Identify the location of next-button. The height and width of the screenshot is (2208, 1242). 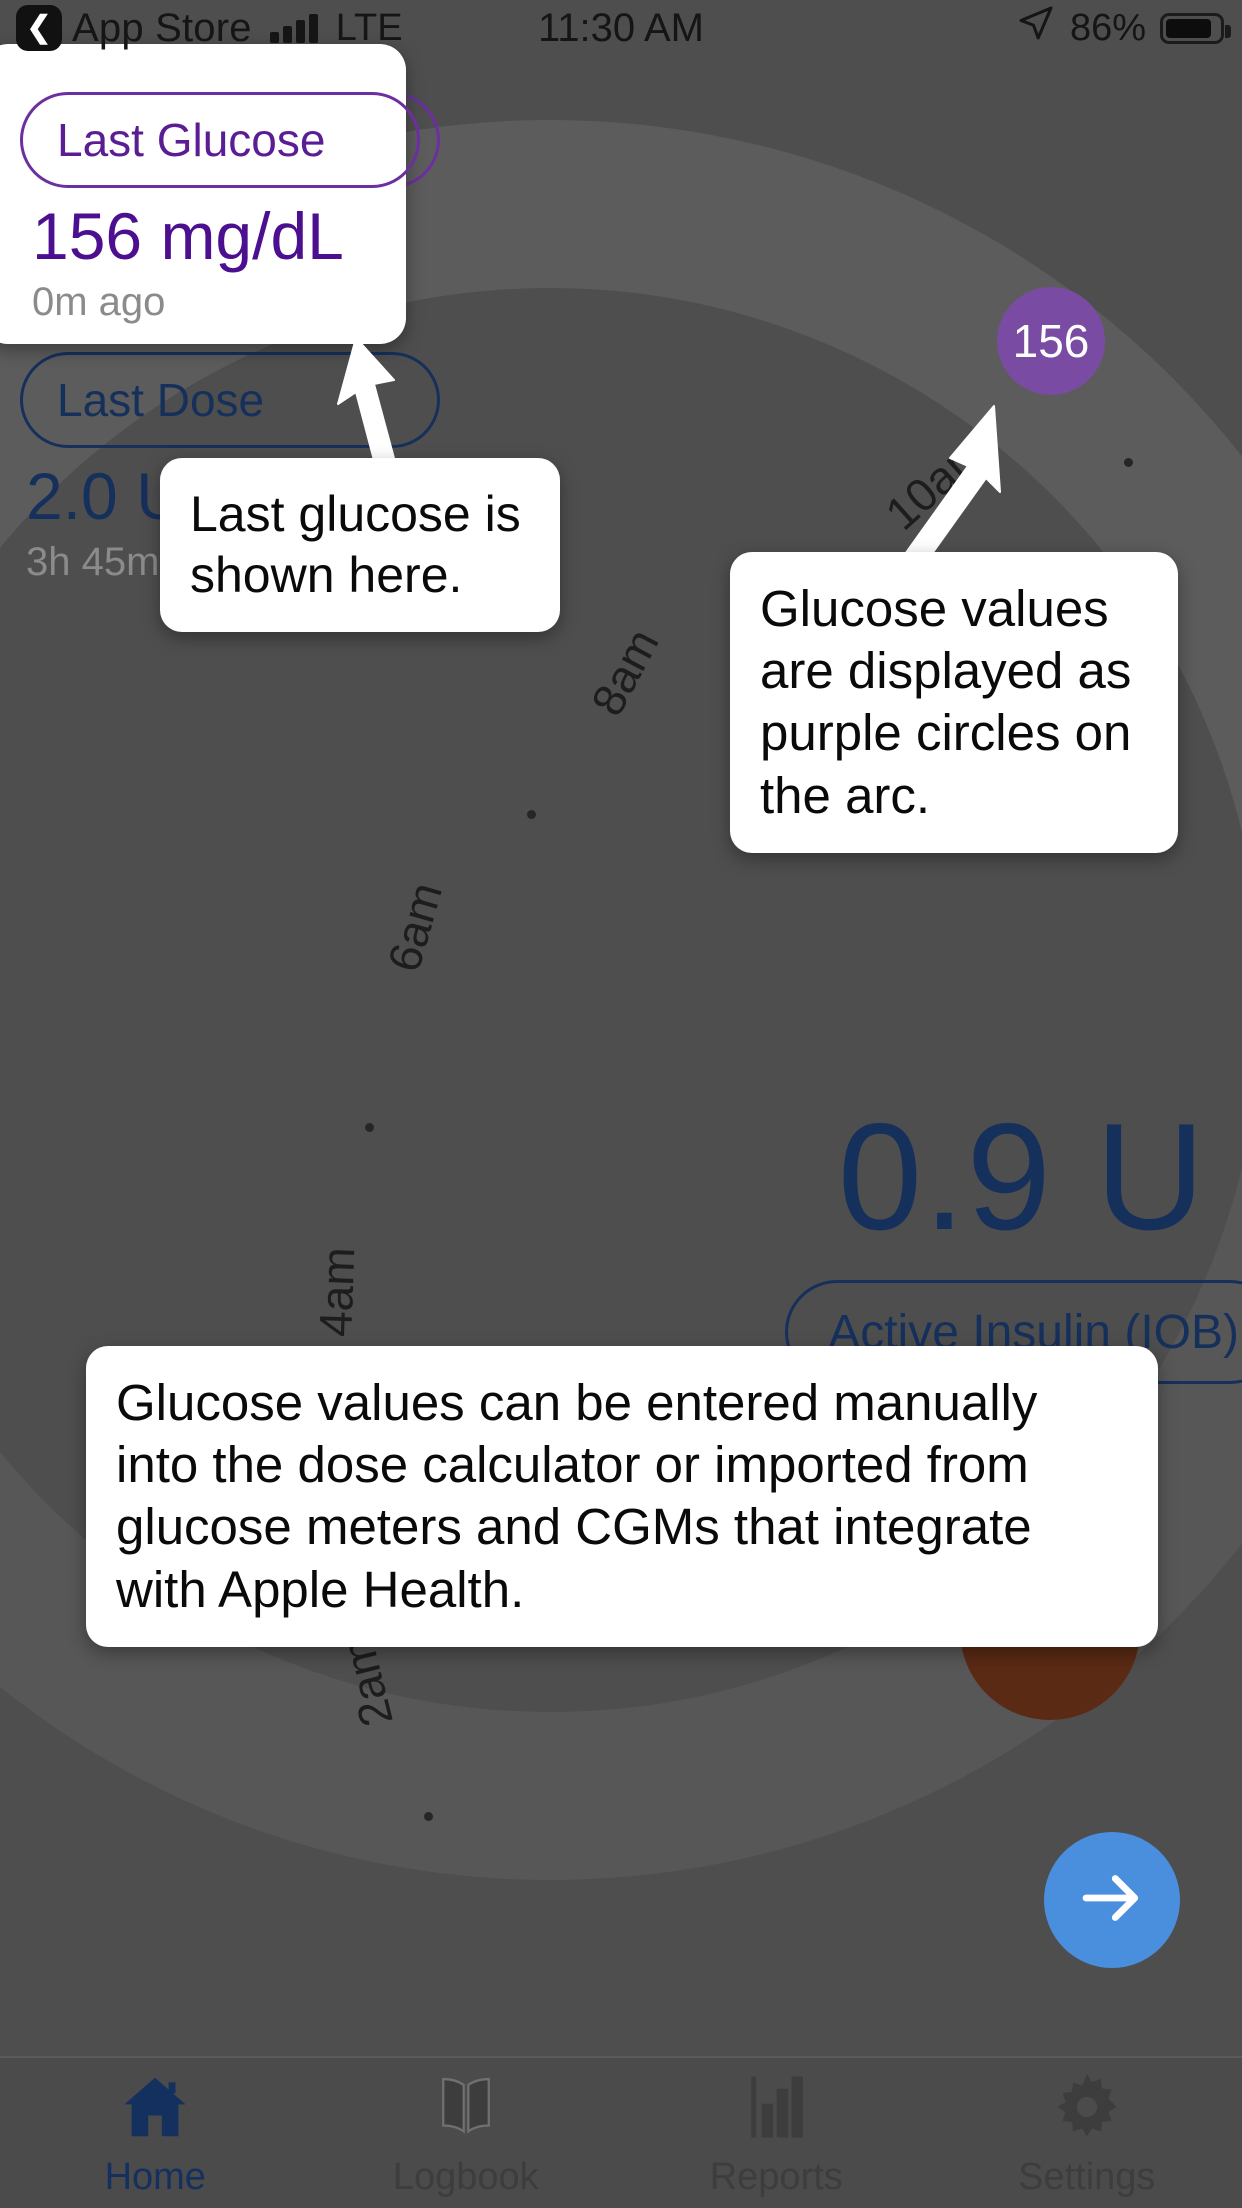
(1112, 1900).